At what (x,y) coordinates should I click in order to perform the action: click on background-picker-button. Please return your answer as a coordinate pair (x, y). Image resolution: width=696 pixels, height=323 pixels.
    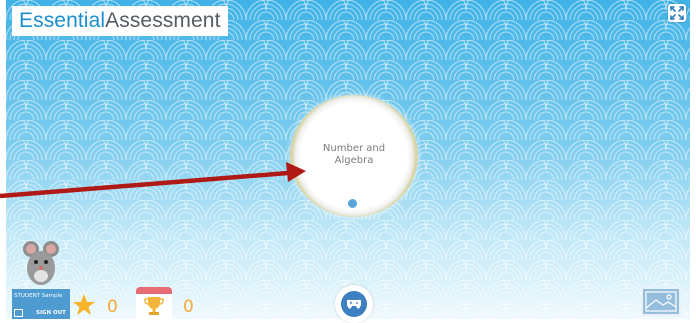
    Looking at the image, I should click on (661, 301).